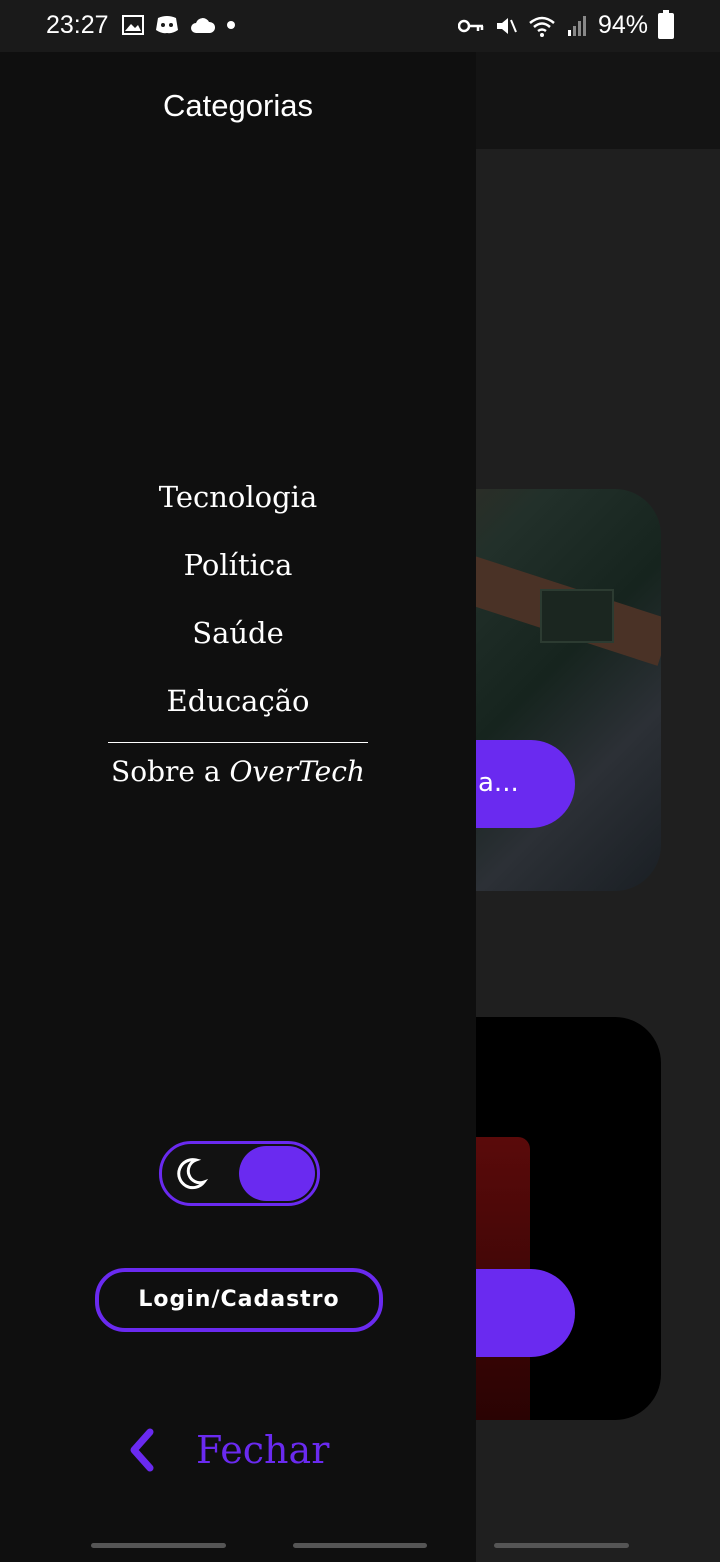 This screenshot has width=720, height=1562. I want to click on nav-handle-right, so click(561, 1545).